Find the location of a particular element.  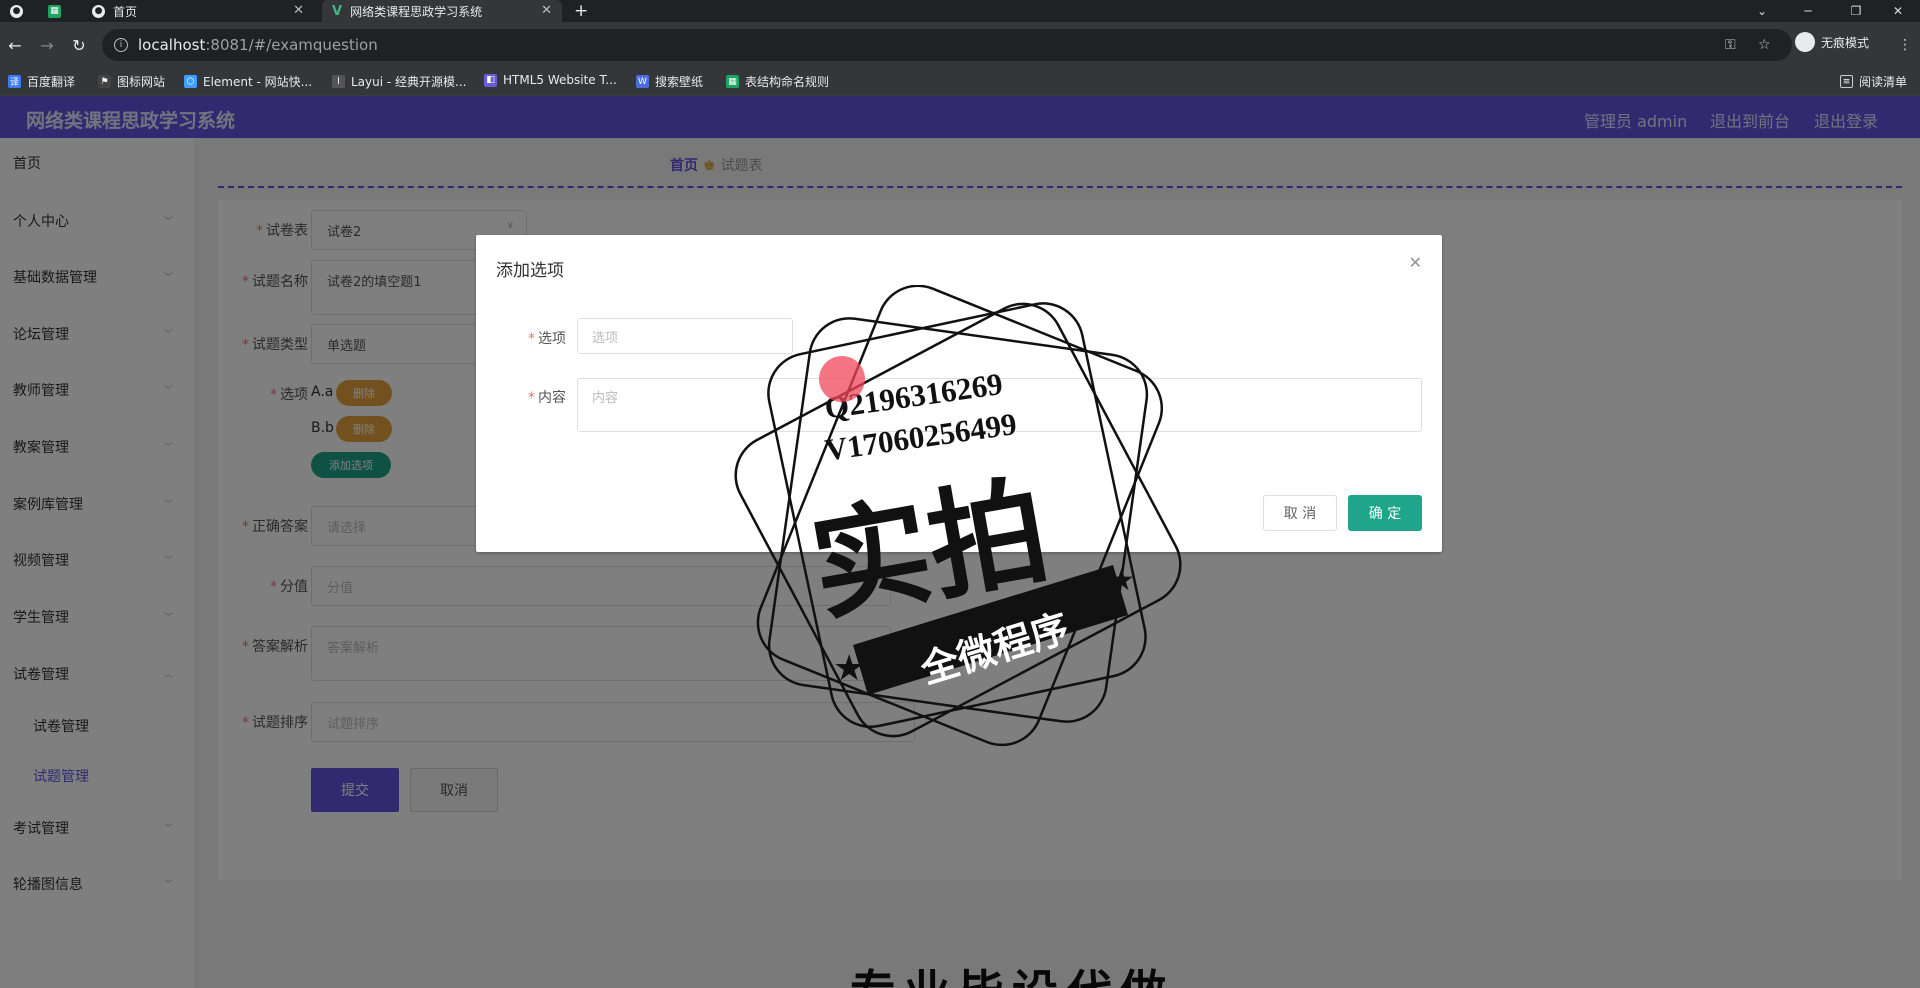

reading-list: ≡ 阅读清单 is located at coordinates (1873, 81).